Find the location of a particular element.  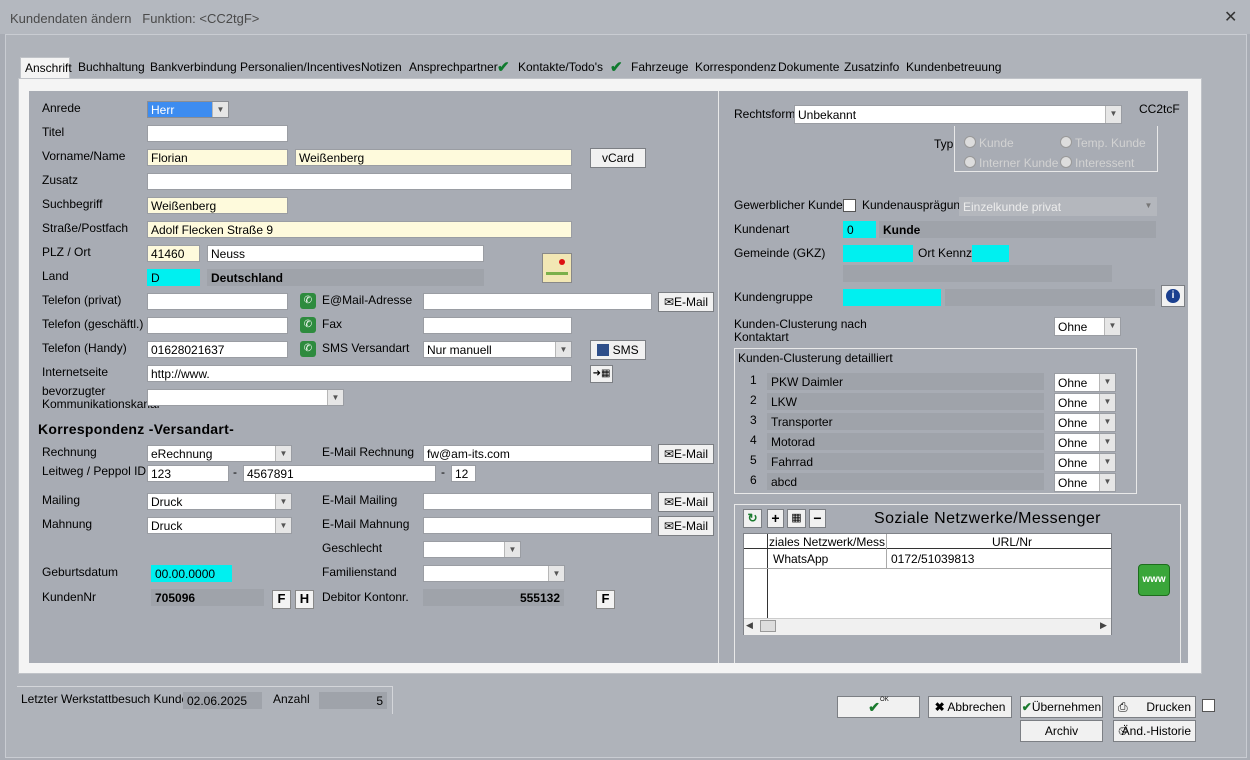

vorname-label: Vorname/Name is located at coordinates (84, 156).